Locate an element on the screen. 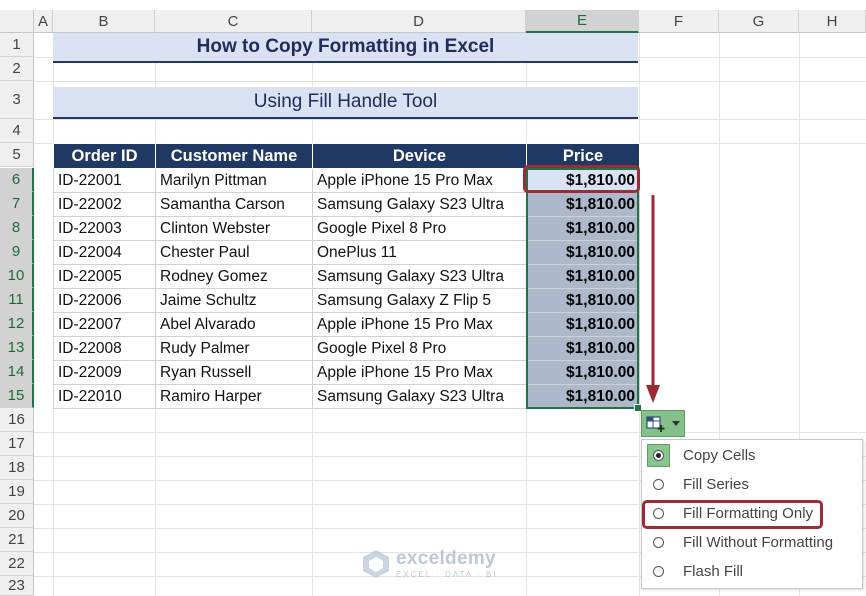 This screenshot has width=866, height=596. column-header-h: H is located at coordinates (832, 21).